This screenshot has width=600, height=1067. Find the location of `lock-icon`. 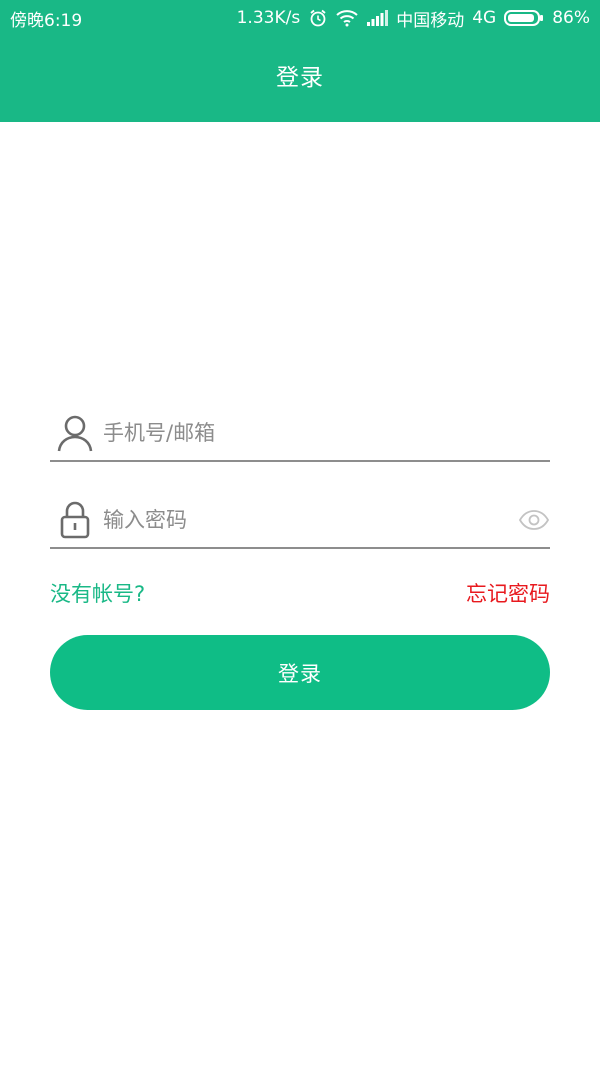

lock-icon is located at coordinates (75, 520).